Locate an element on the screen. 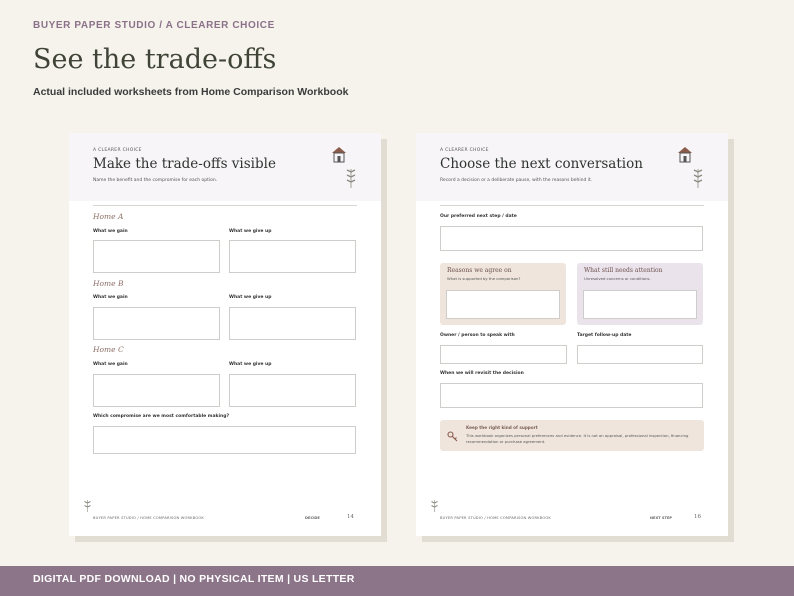  attention-panel-subtitle: Unresolved concerns or conditions. is located at coordinates (617, 278).